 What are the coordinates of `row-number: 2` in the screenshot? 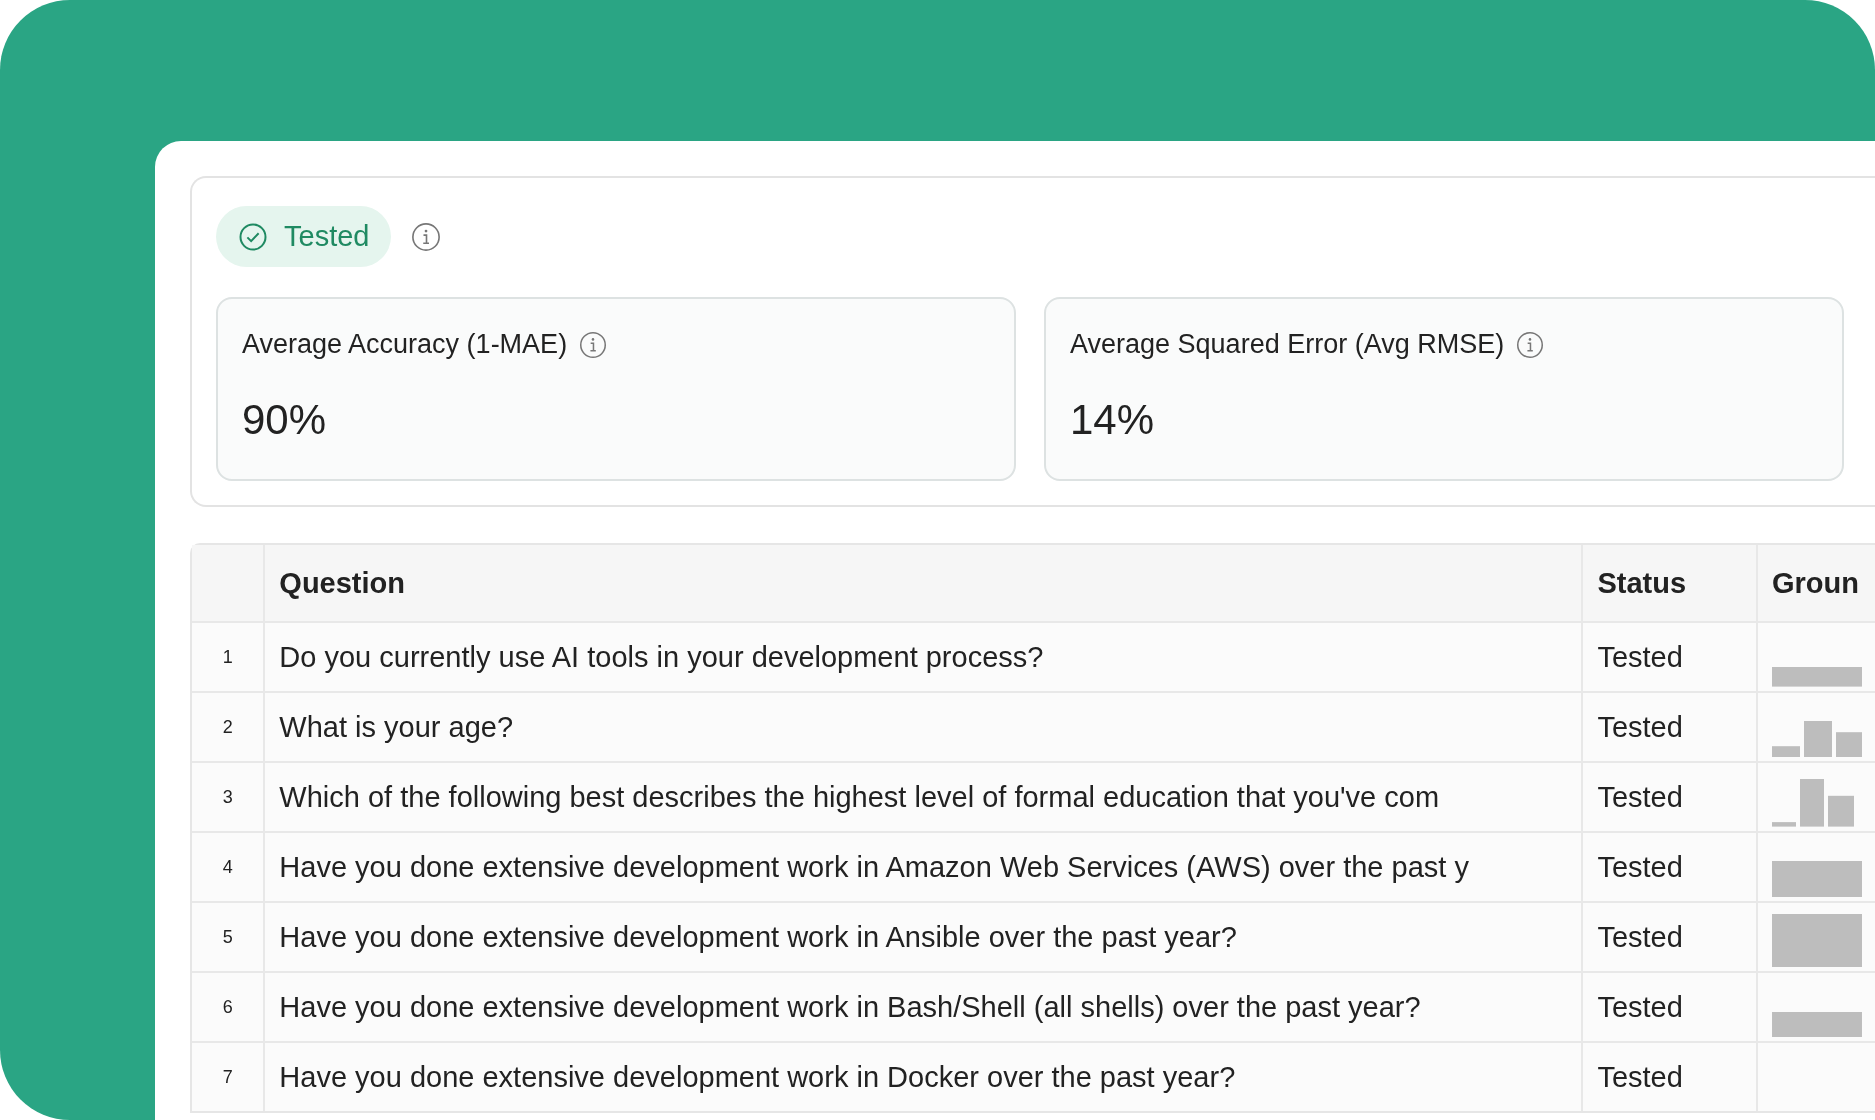 It's located at (227, 727).